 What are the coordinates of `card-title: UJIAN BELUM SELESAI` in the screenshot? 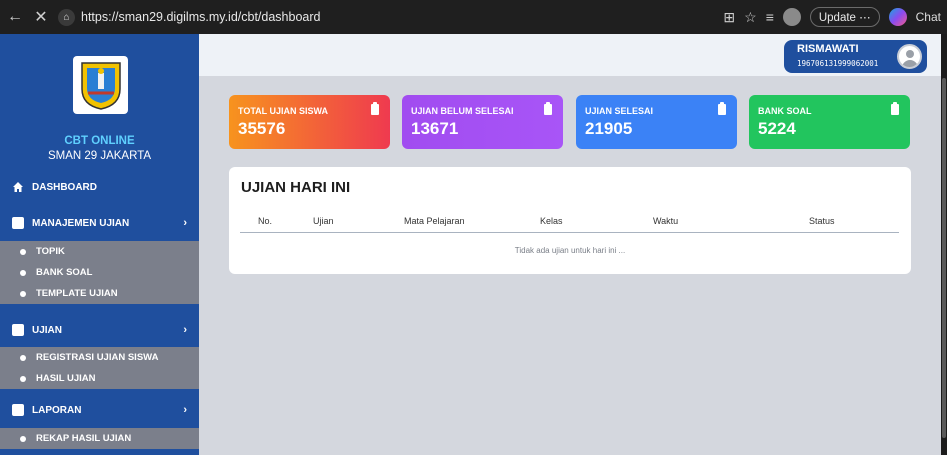 It's located at (462, 111).